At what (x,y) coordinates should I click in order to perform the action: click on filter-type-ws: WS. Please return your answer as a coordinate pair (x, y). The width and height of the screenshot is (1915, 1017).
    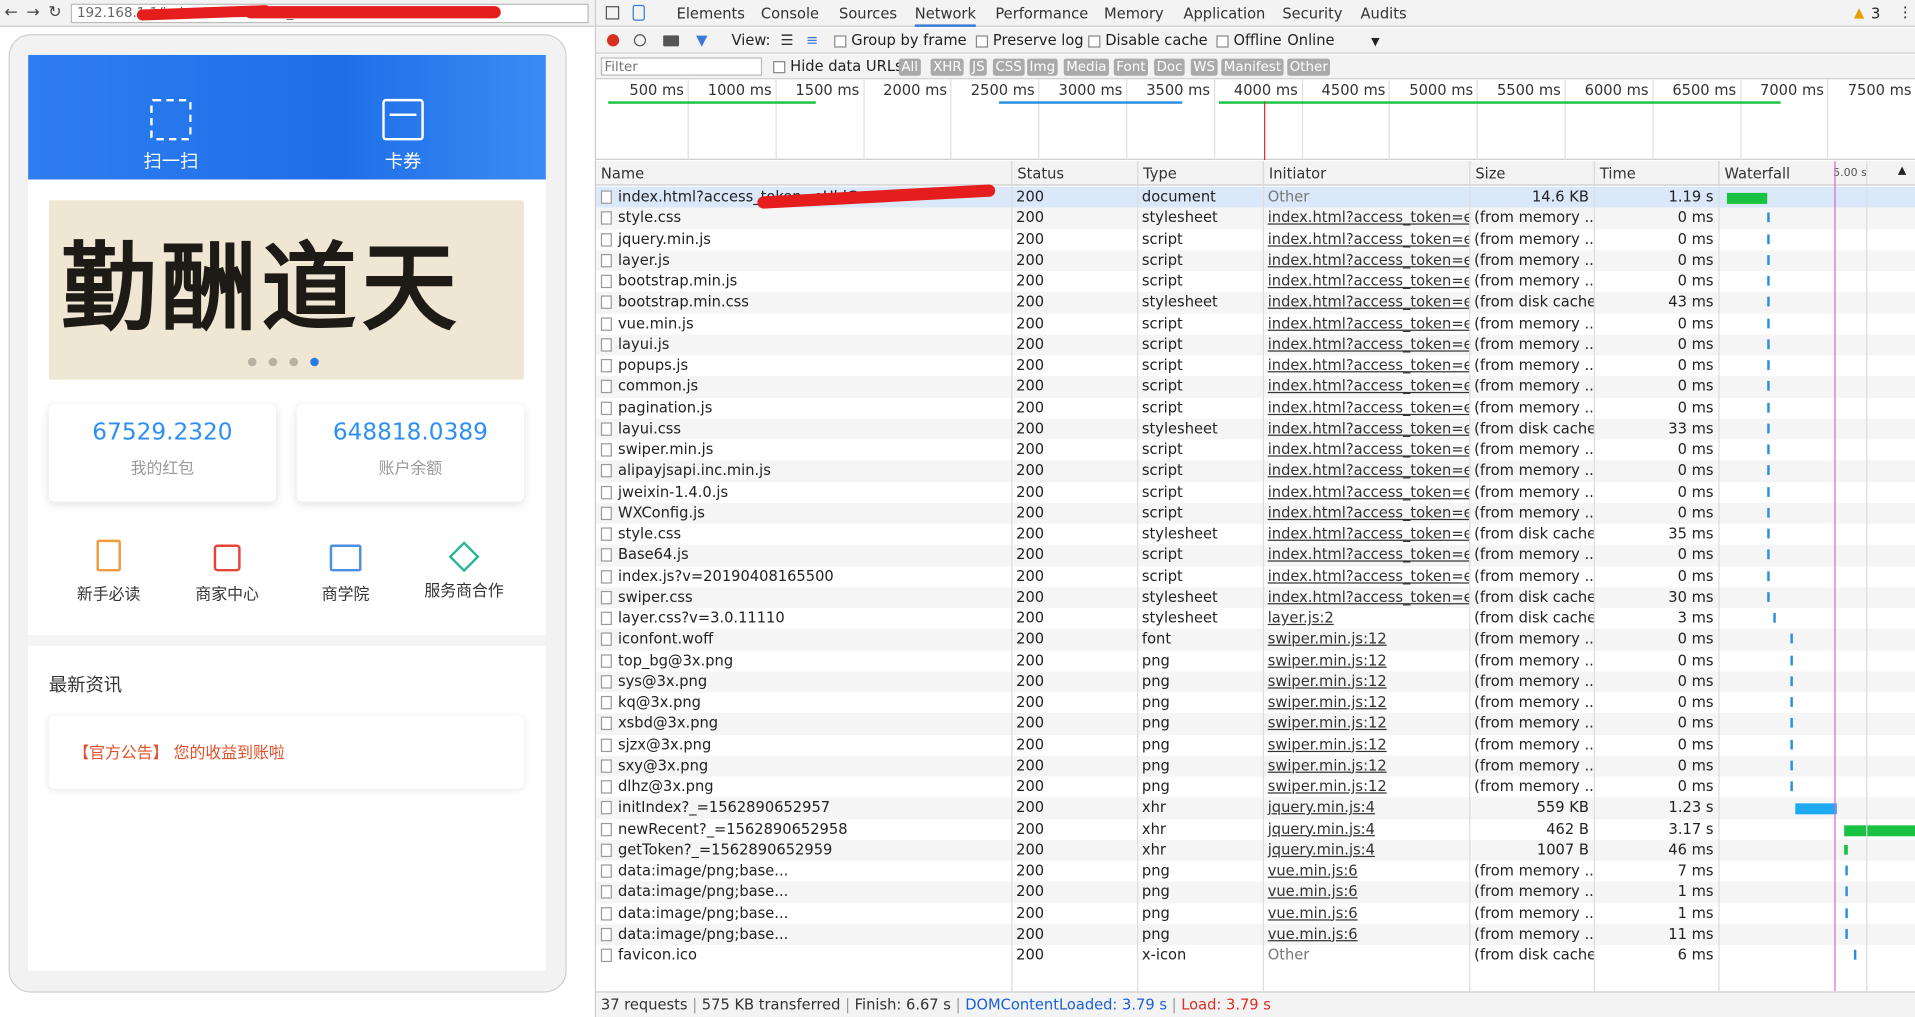
    Looking at the image, I should click on (1204, 67).